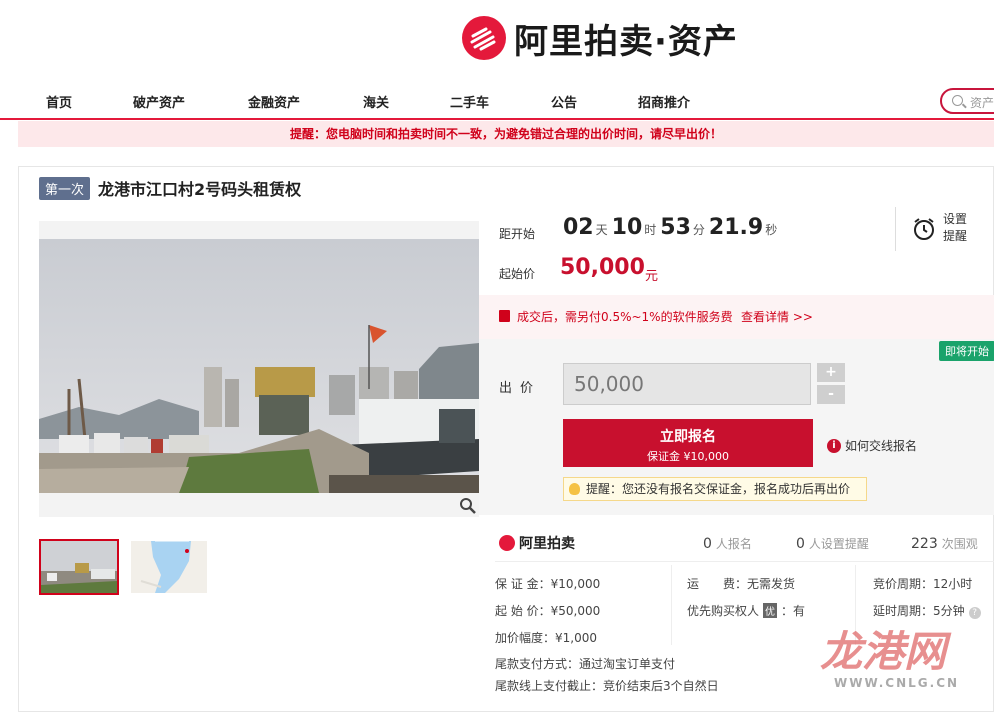 This screenshot has height=724, width=994. What do you see at coordinates (525, 638) in the screenshot?
I see `increment-detail-label: 加价幅度：` at bounding box center [525, 638].